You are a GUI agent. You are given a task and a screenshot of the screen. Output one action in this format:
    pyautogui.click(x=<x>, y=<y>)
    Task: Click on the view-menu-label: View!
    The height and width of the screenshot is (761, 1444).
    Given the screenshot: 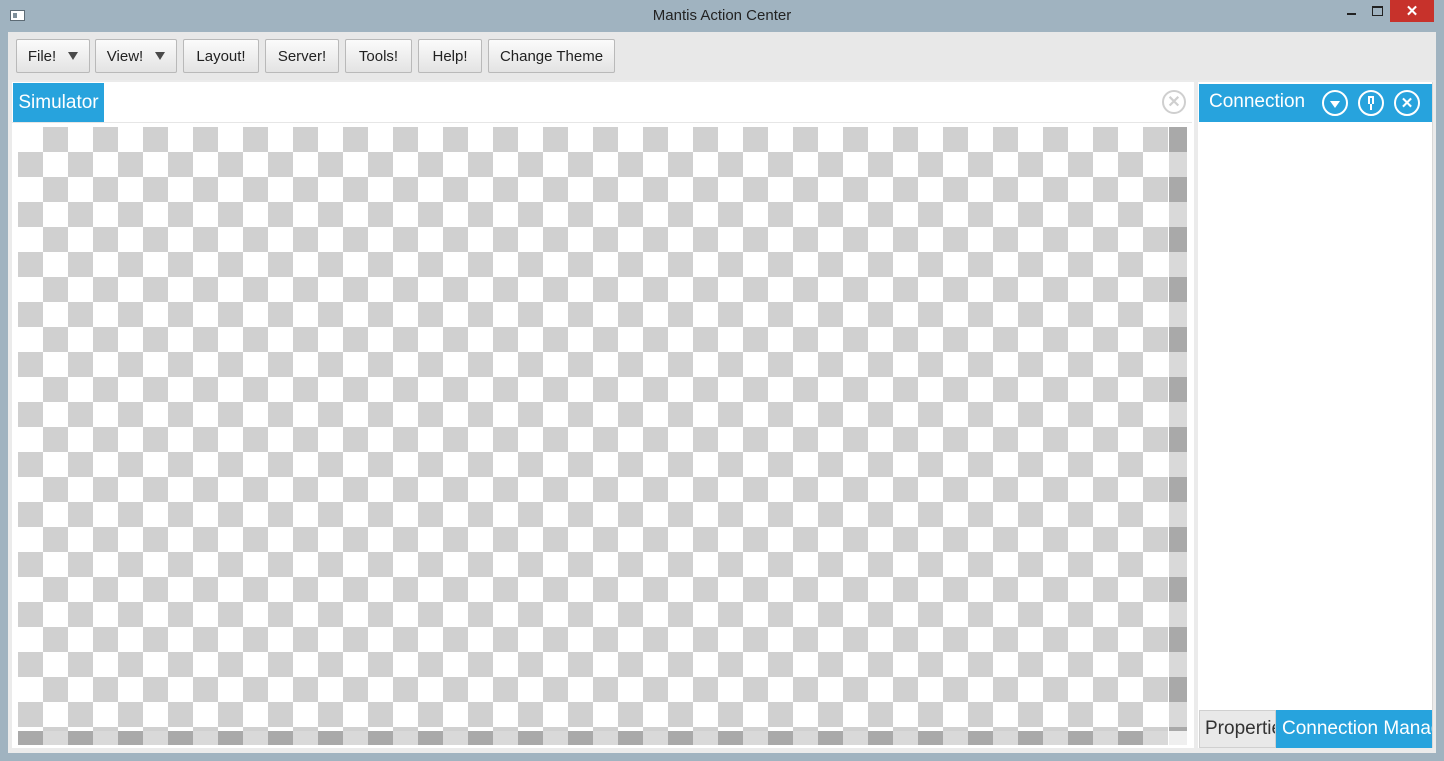 What is the action you would take?
    pyautogui.click(x=125, y=56)
    